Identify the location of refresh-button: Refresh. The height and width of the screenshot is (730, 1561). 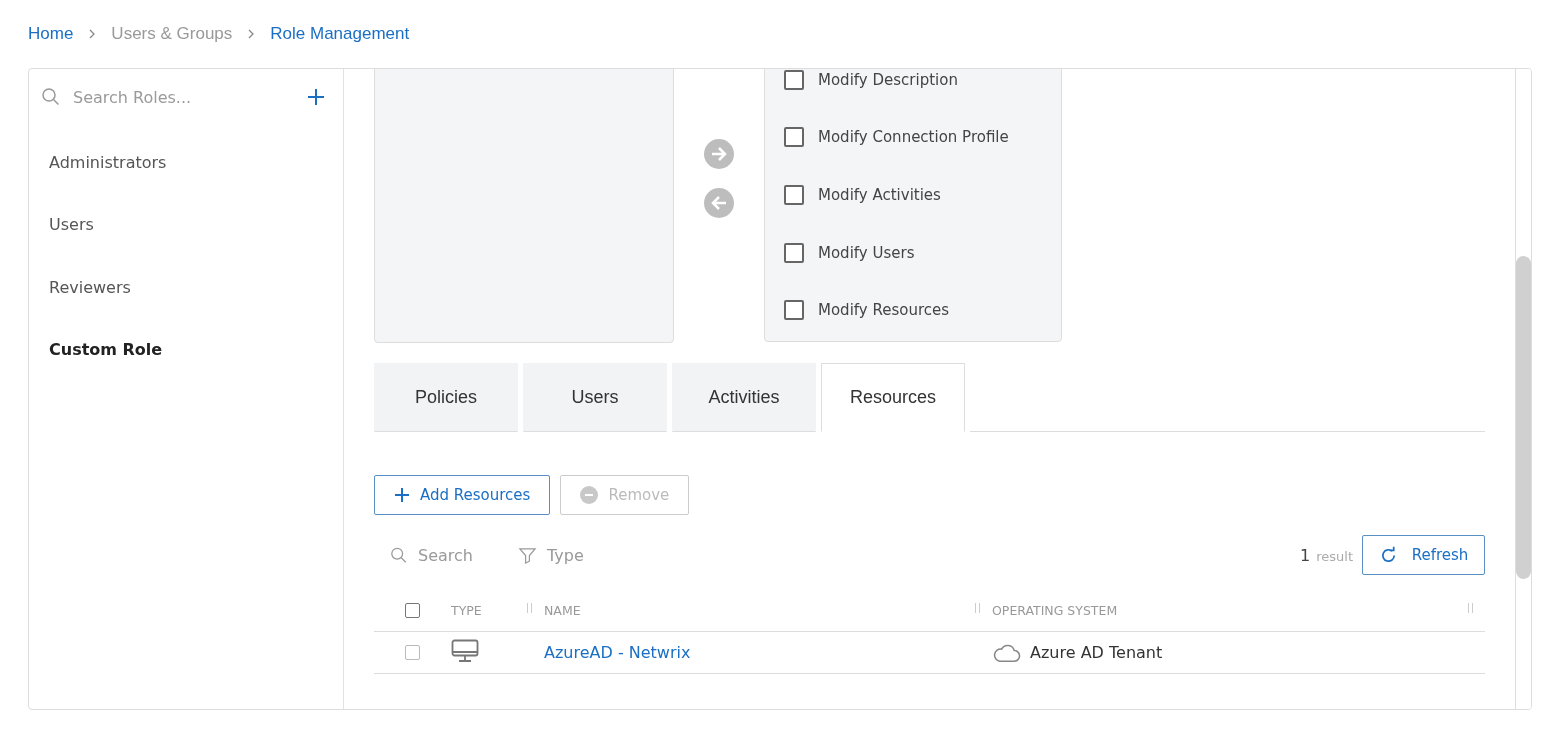
(1423, 555).